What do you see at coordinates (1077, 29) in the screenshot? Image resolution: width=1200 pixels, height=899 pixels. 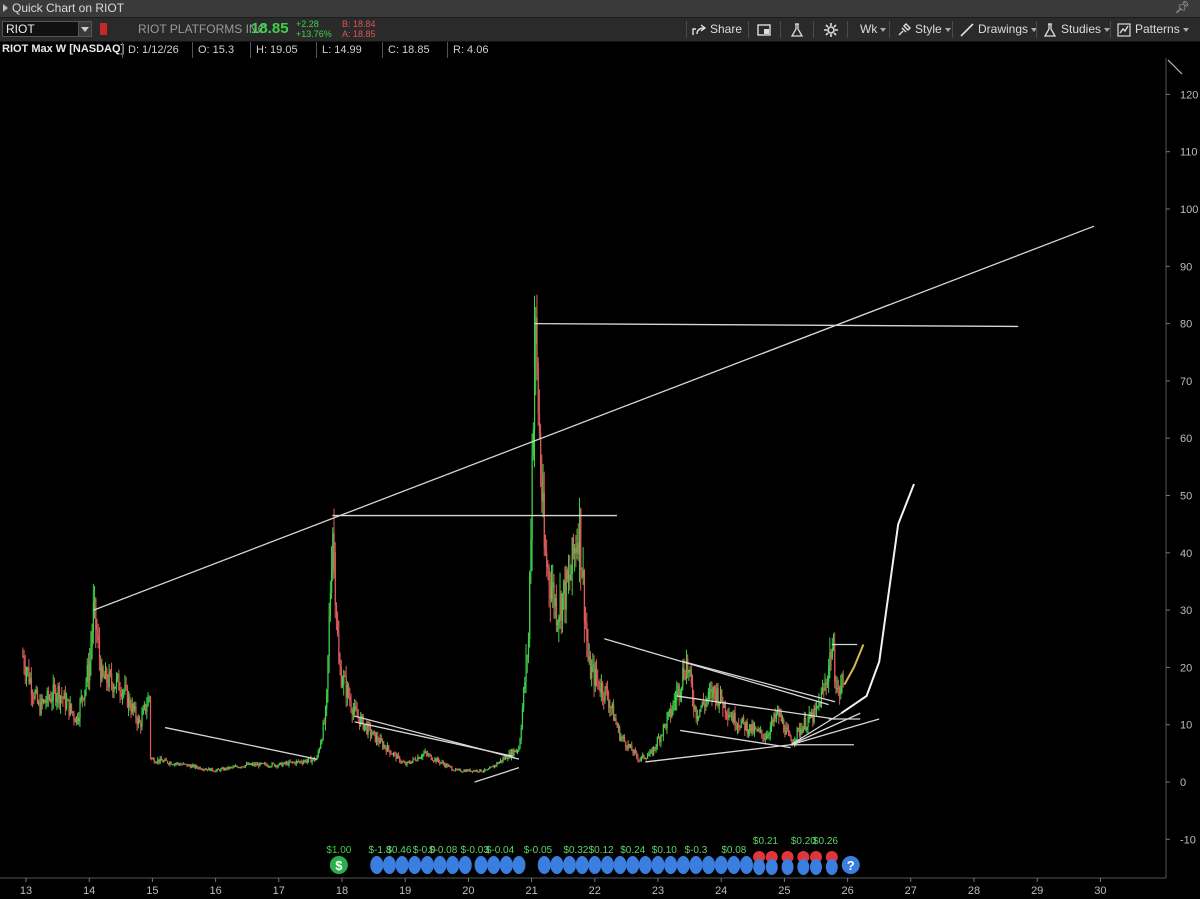 I see `studies-button: Studies` at bounding box center [1077, 29].